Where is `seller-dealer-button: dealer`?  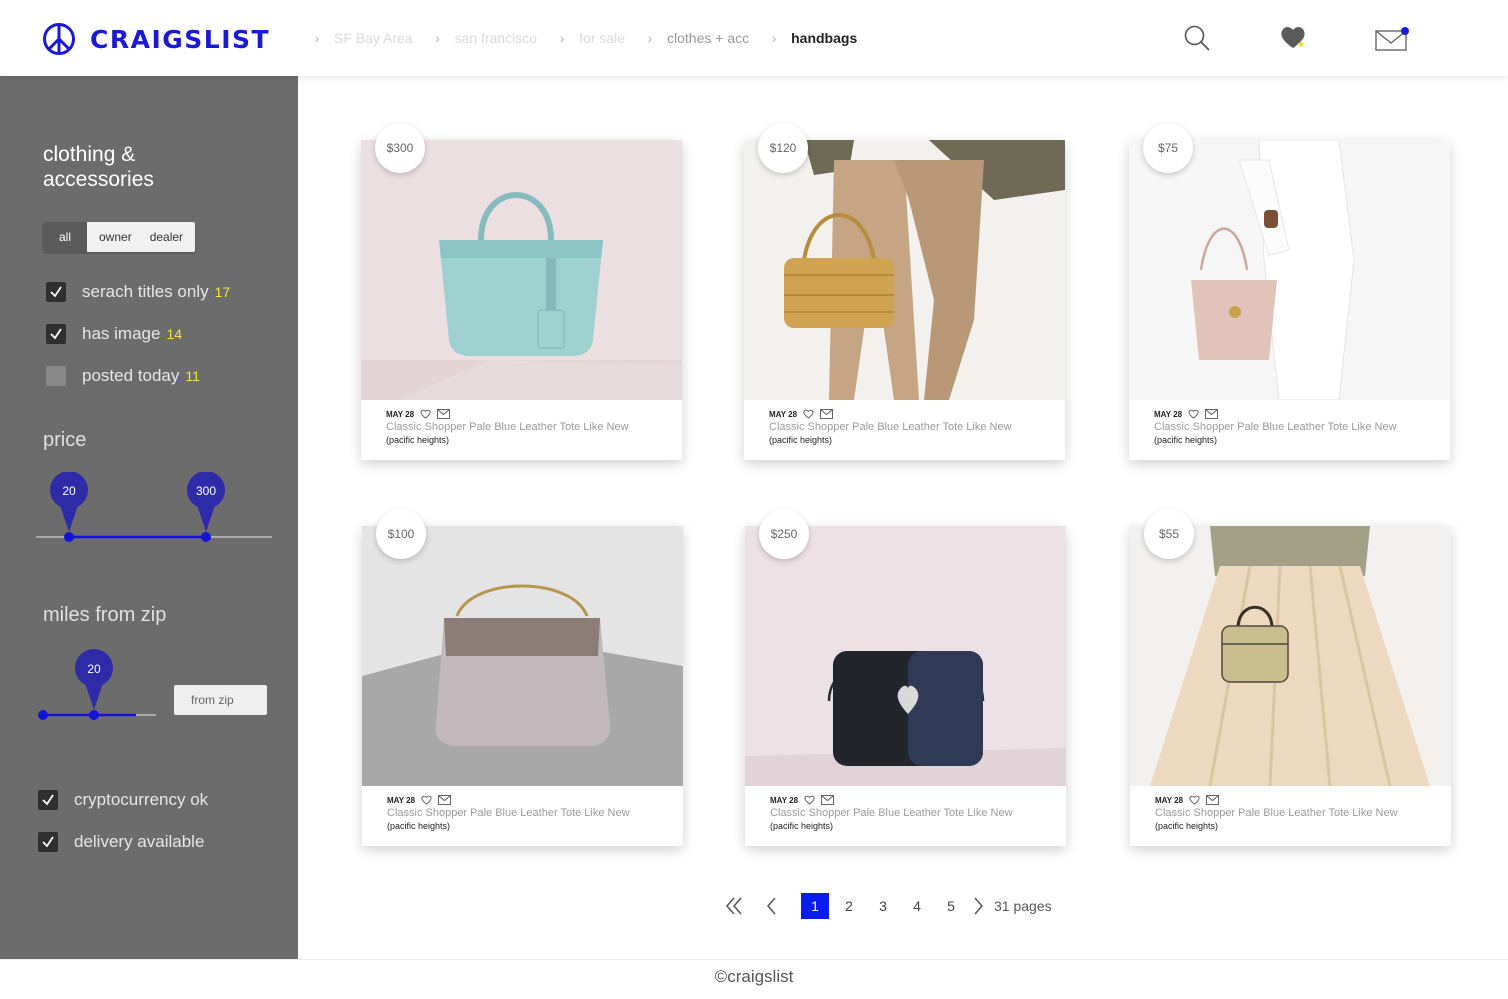 seller-dealer-button: dealer is located at coordinates (168, 237).